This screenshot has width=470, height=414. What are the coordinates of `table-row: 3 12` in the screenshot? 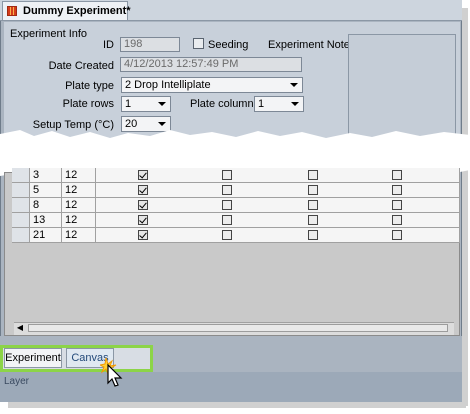 It's located at (232, 175).